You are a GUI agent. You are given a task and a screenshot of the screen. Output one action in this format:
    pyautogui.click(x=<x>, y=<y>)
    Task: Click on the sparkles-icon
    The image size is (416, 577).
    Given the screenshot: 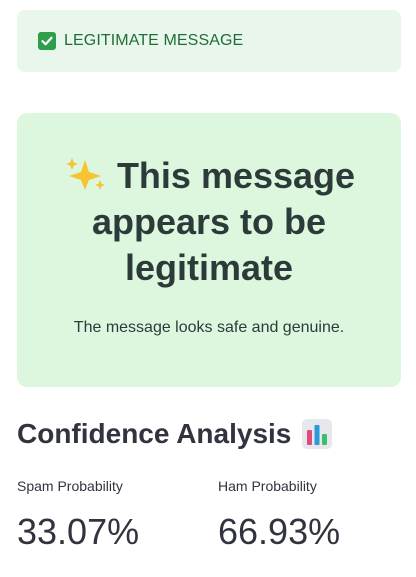 What is the action you would take?
    pyautogui.click(x=85, y=174)
    